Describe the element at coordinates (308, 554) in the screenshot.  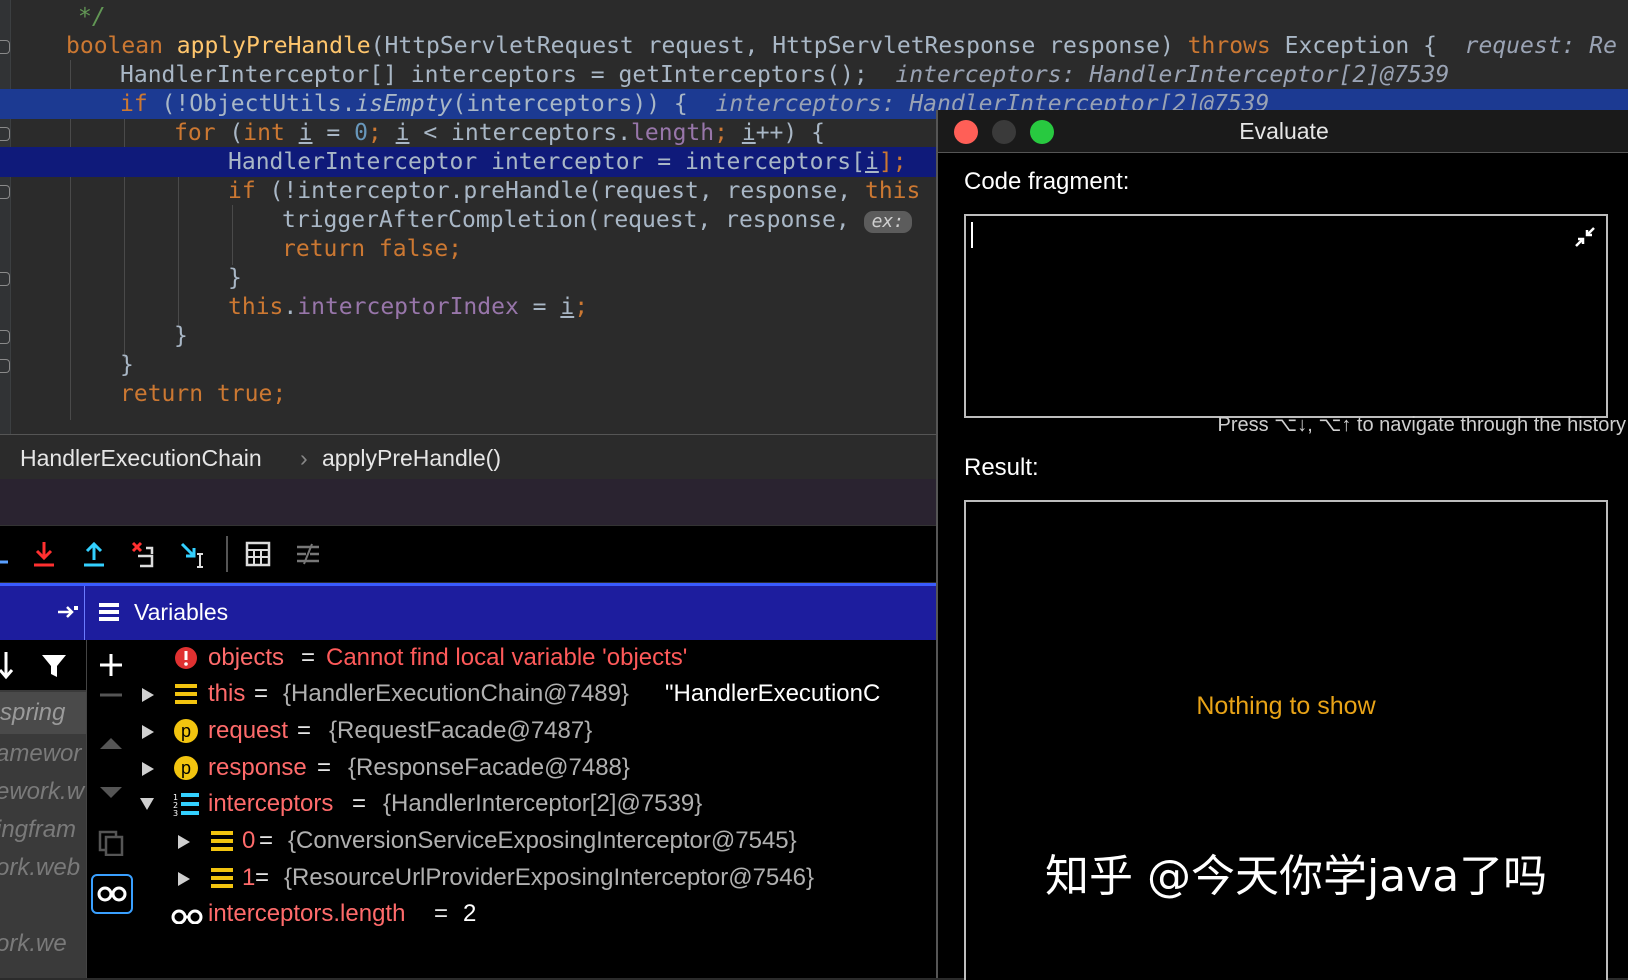
I see `trace-stream-icon` at that location.